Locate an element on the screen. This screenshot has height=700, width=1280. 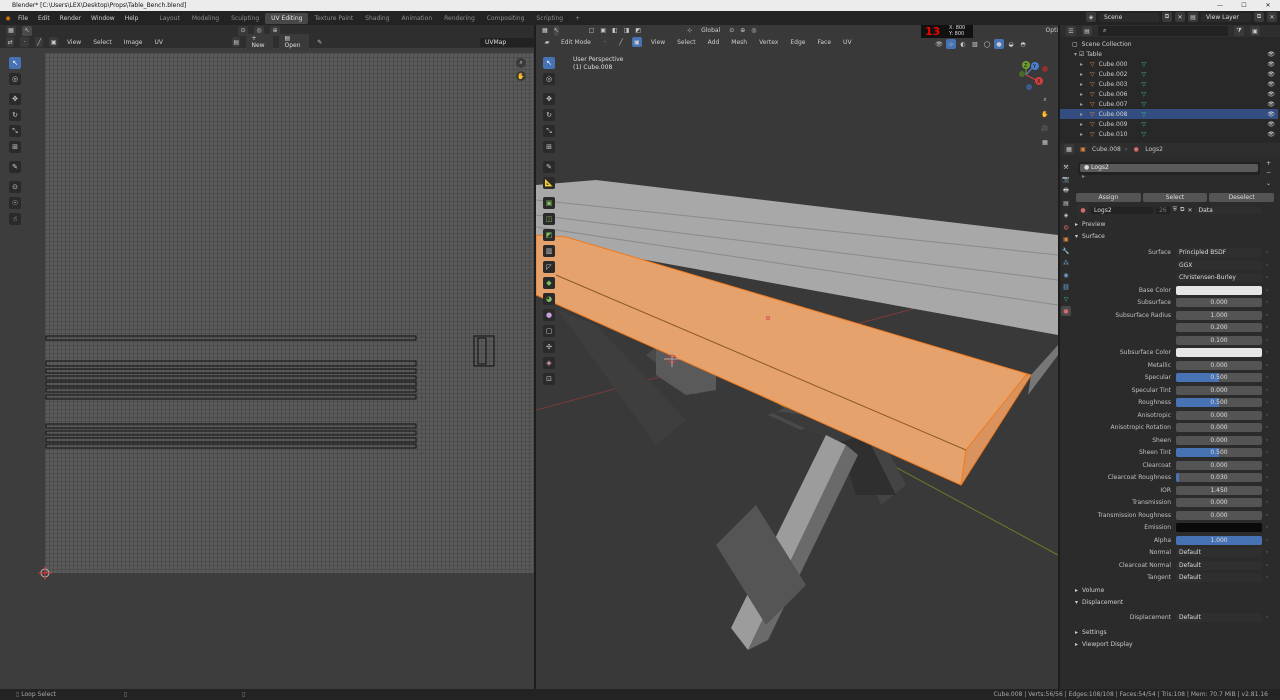
2d-cursor-icon is located at coordinates (45, 573).